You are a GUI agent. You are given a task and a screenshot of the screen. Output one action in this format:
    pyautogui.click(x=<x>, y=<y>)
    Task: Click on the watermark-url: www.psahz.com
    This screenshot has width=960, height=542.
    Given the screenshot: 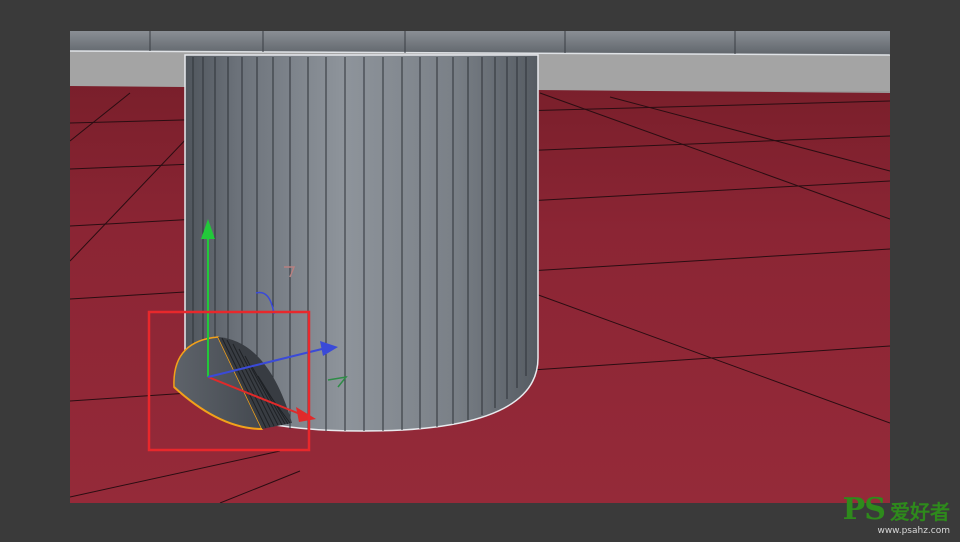 What is the action you would take?
    pyautogui.click(x=913, y=531)
    